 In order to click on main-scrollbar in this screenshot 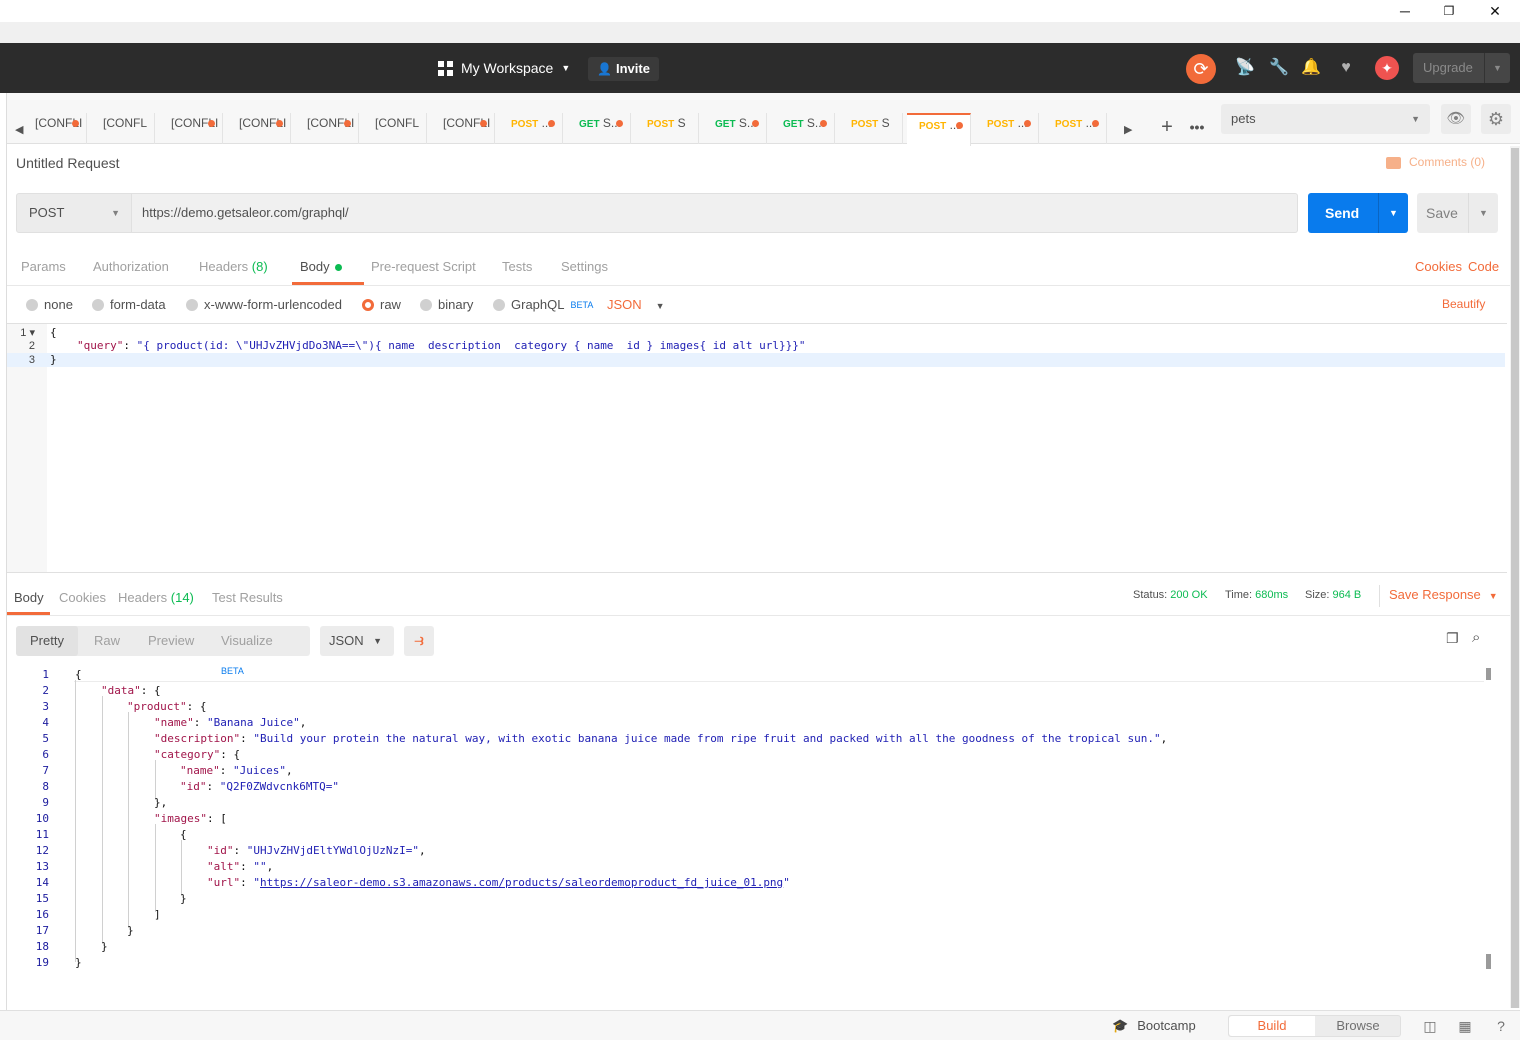, I will do `click(1515, 577)`.